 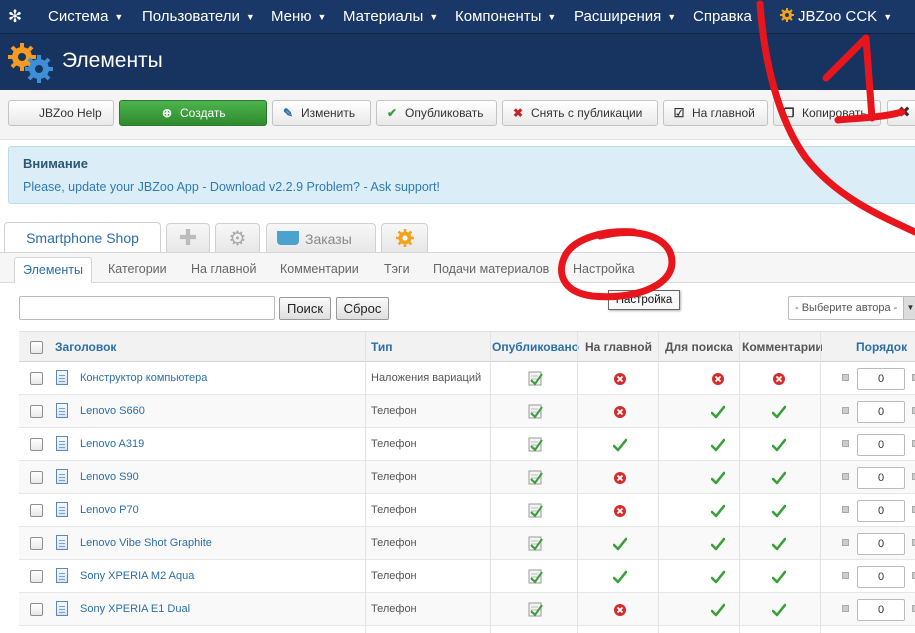 I want to click on author-select: - Выберите автора - ▼, so click(x=851, y=308).